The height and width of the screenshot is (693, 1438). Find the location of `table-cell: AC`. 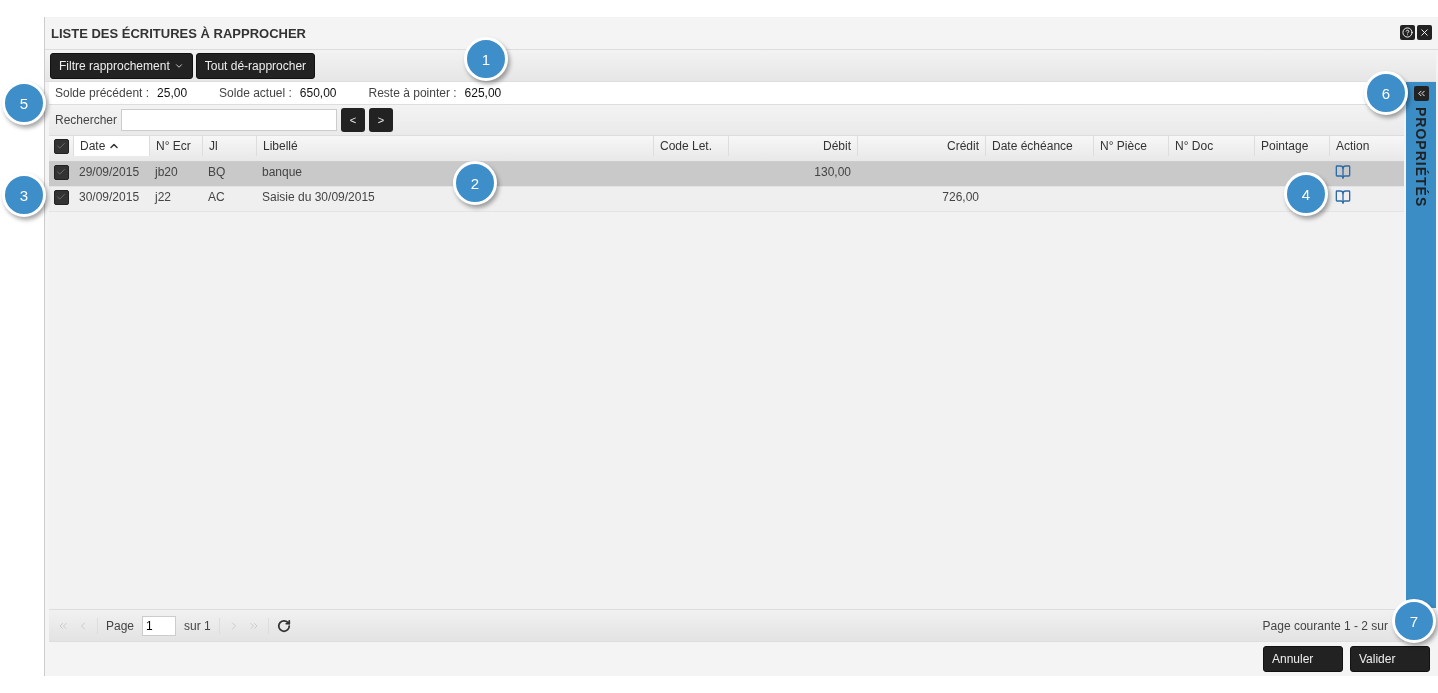

table-cell: AC is located at coordinates (216, 197).